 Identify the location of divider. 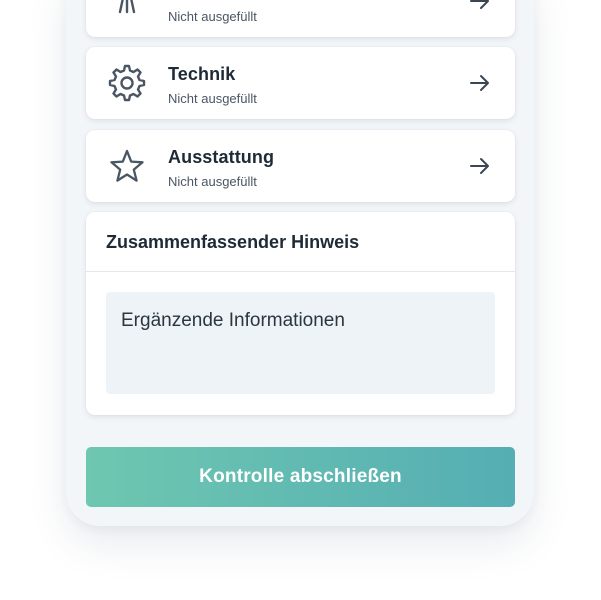
(300, 271).